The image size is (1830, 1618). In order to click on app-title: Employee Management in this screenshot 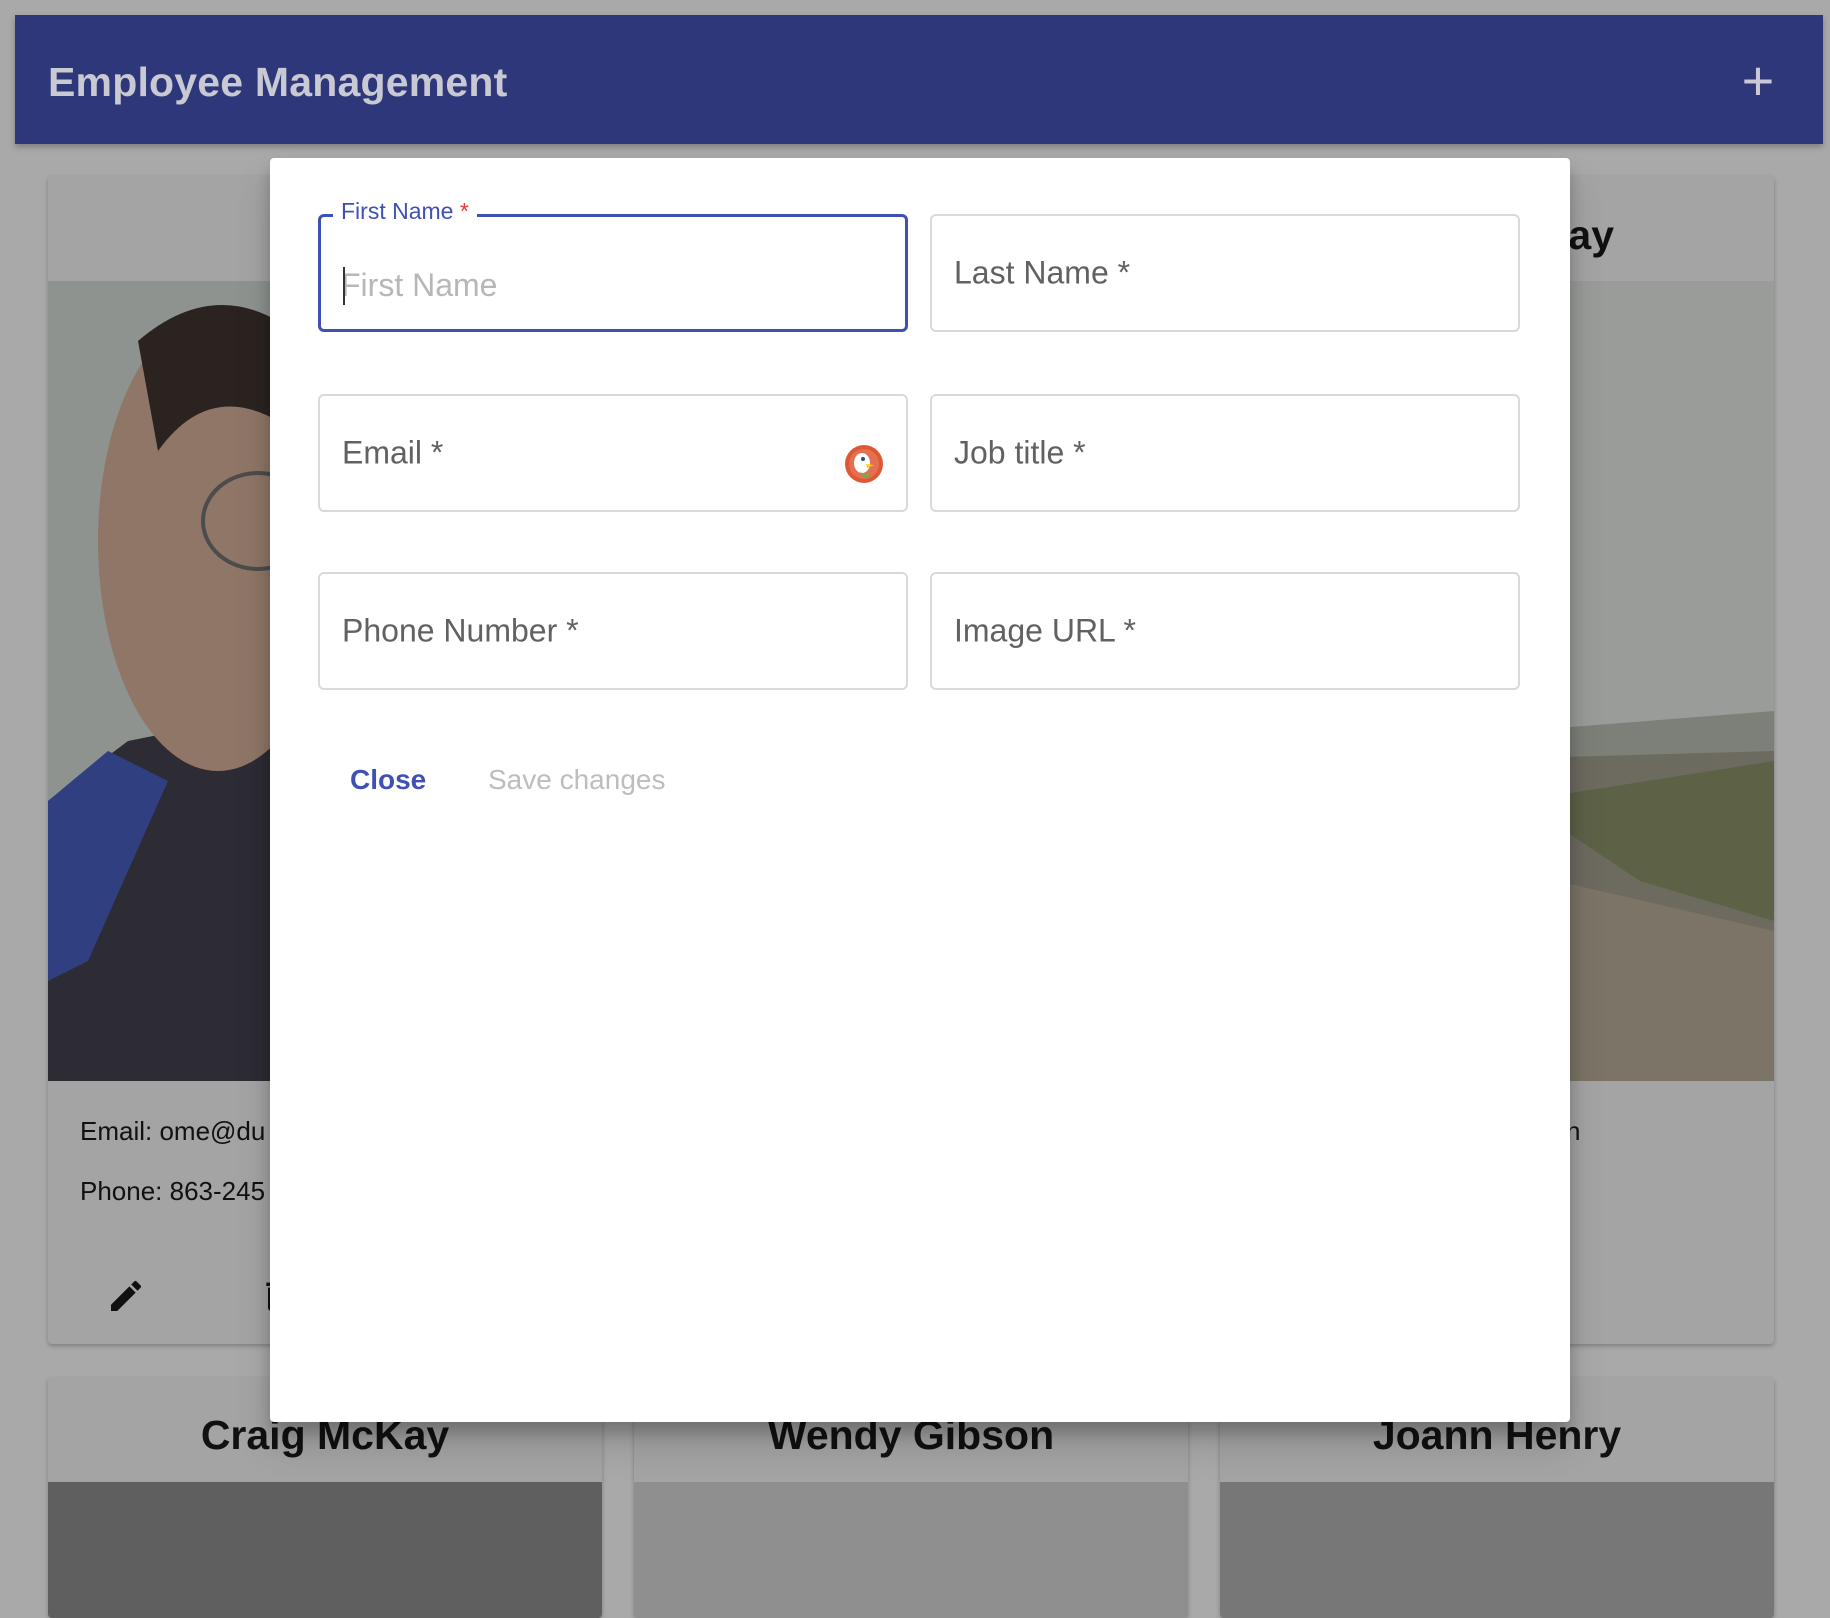, I will do `click(278, 82)`.